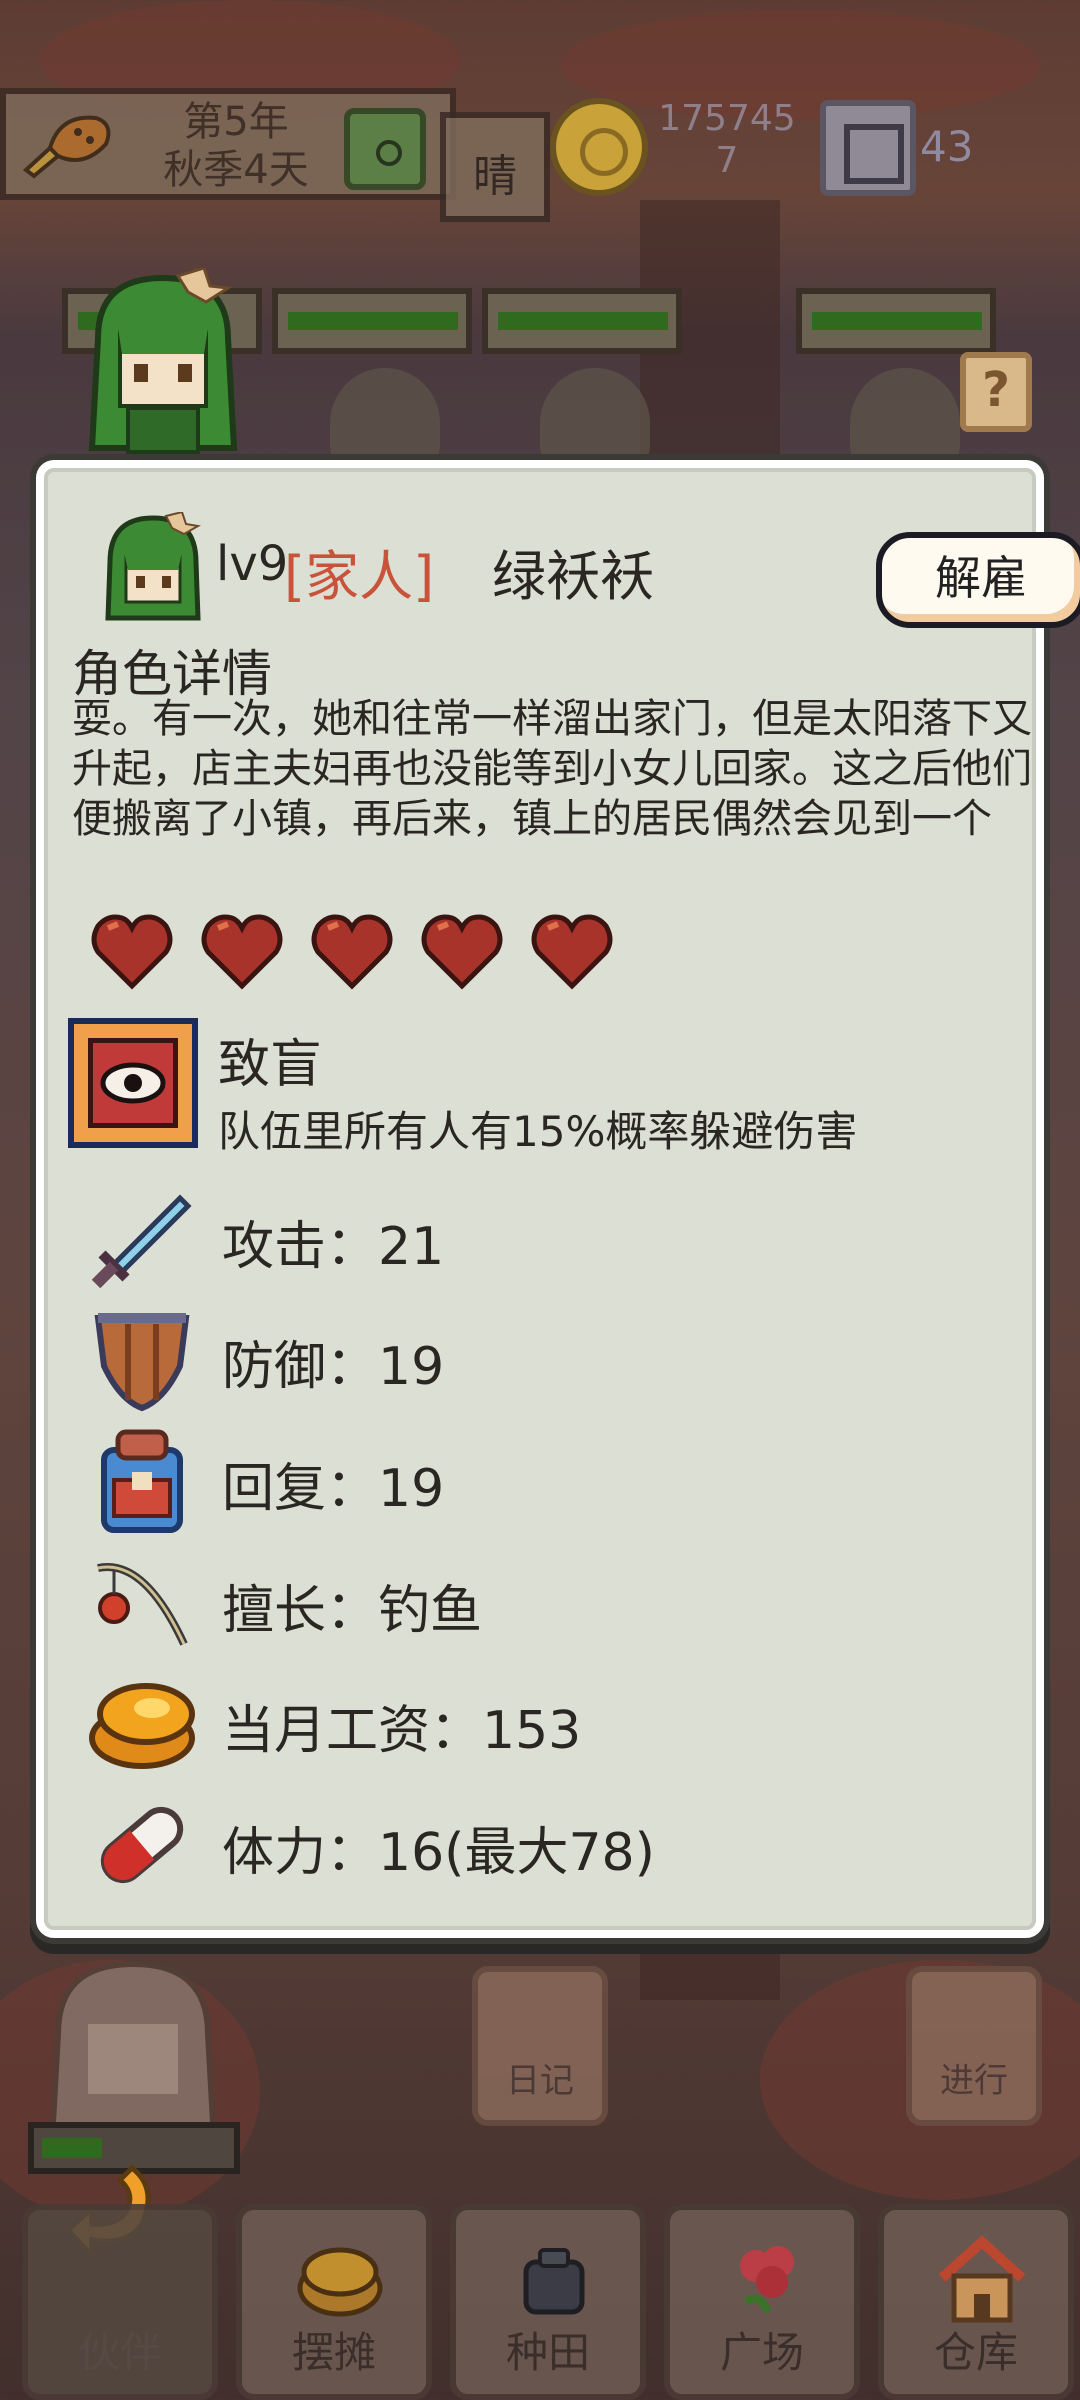 The height and width of the screenshot is (2400, 1080). What do you see at coordinates (352, 1611) in the screenshot?
I see `specialty-value: 擅长：钓鱼` at bounding box center [352, 1611].